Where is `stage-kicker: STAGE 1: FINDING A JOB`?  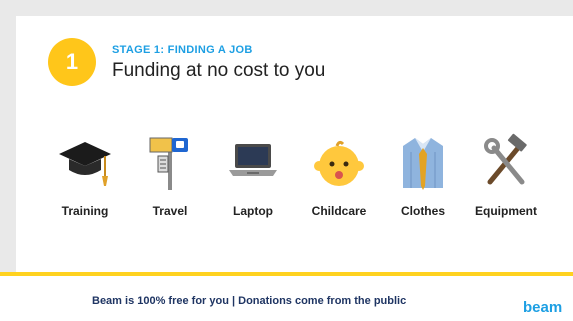 stage-kicker: STAGE 1: FINDING A JOB is located at coordinates (182, 50).